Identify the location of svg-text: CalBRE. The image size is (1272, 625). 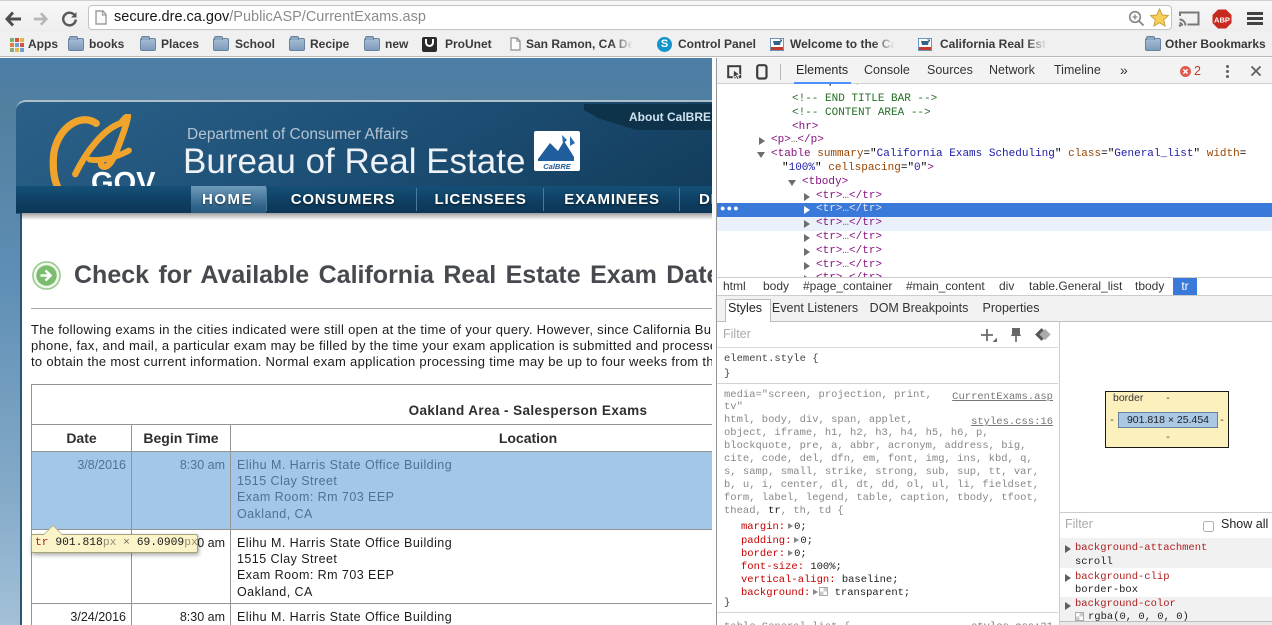
(557, 166).